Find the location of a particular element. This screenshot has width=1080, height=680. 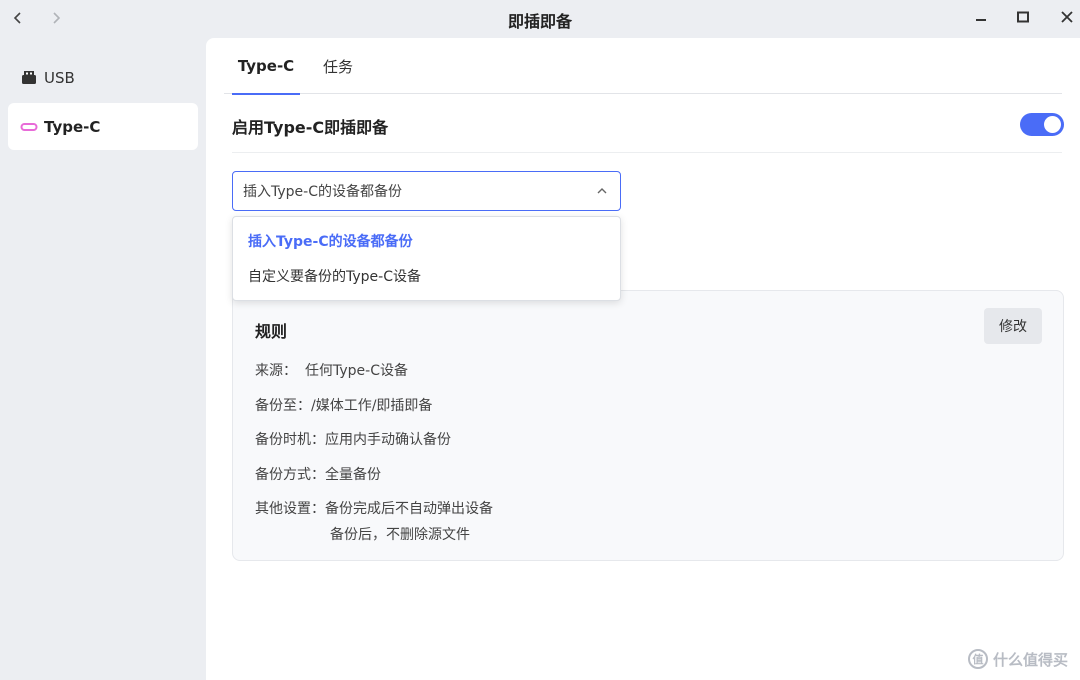

rule-other-value-2: 备份后，不删除源文件 is located at coordinates (400, 535).